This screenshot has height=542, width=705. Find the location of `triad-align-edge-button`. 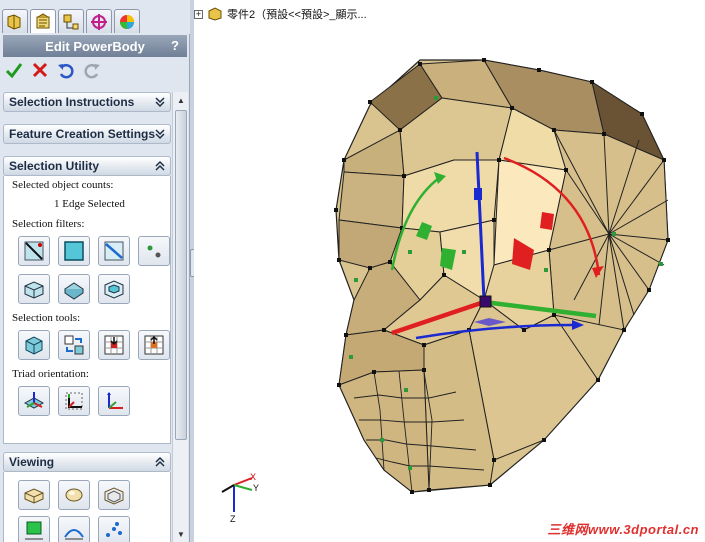

triad-align-edge-button is located at coordinates (74, 401).